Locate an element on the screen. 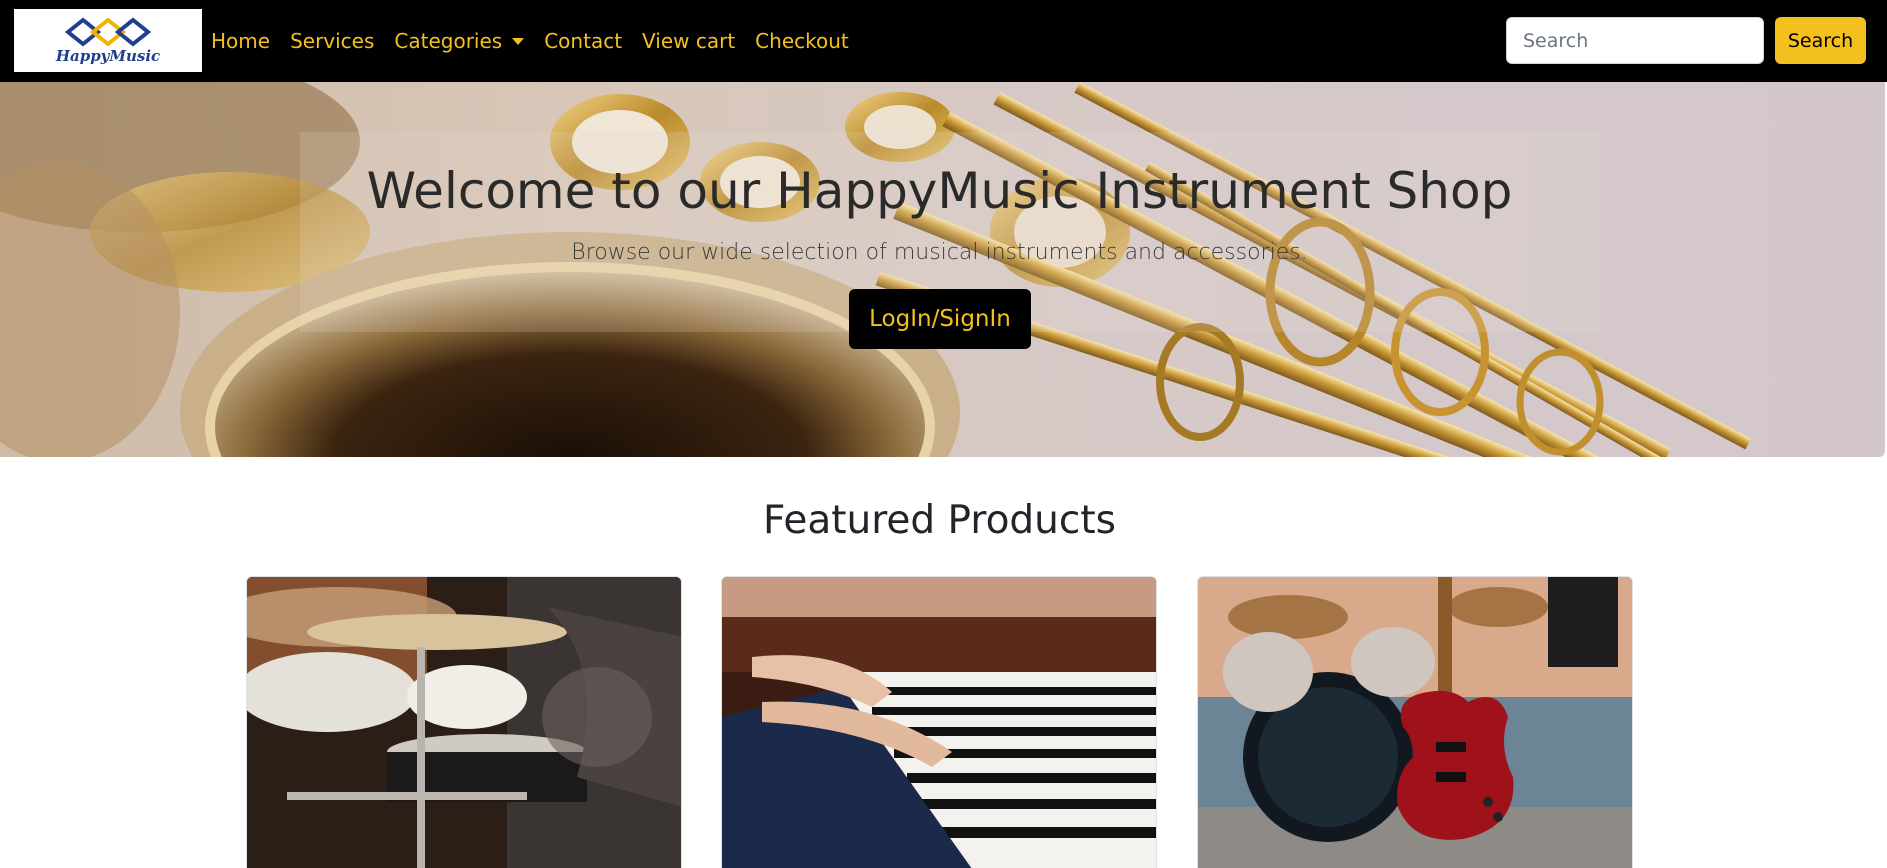 The image size is (1887, 868). nav-link-checkout: Checkout is located at coordinates (802, 41).